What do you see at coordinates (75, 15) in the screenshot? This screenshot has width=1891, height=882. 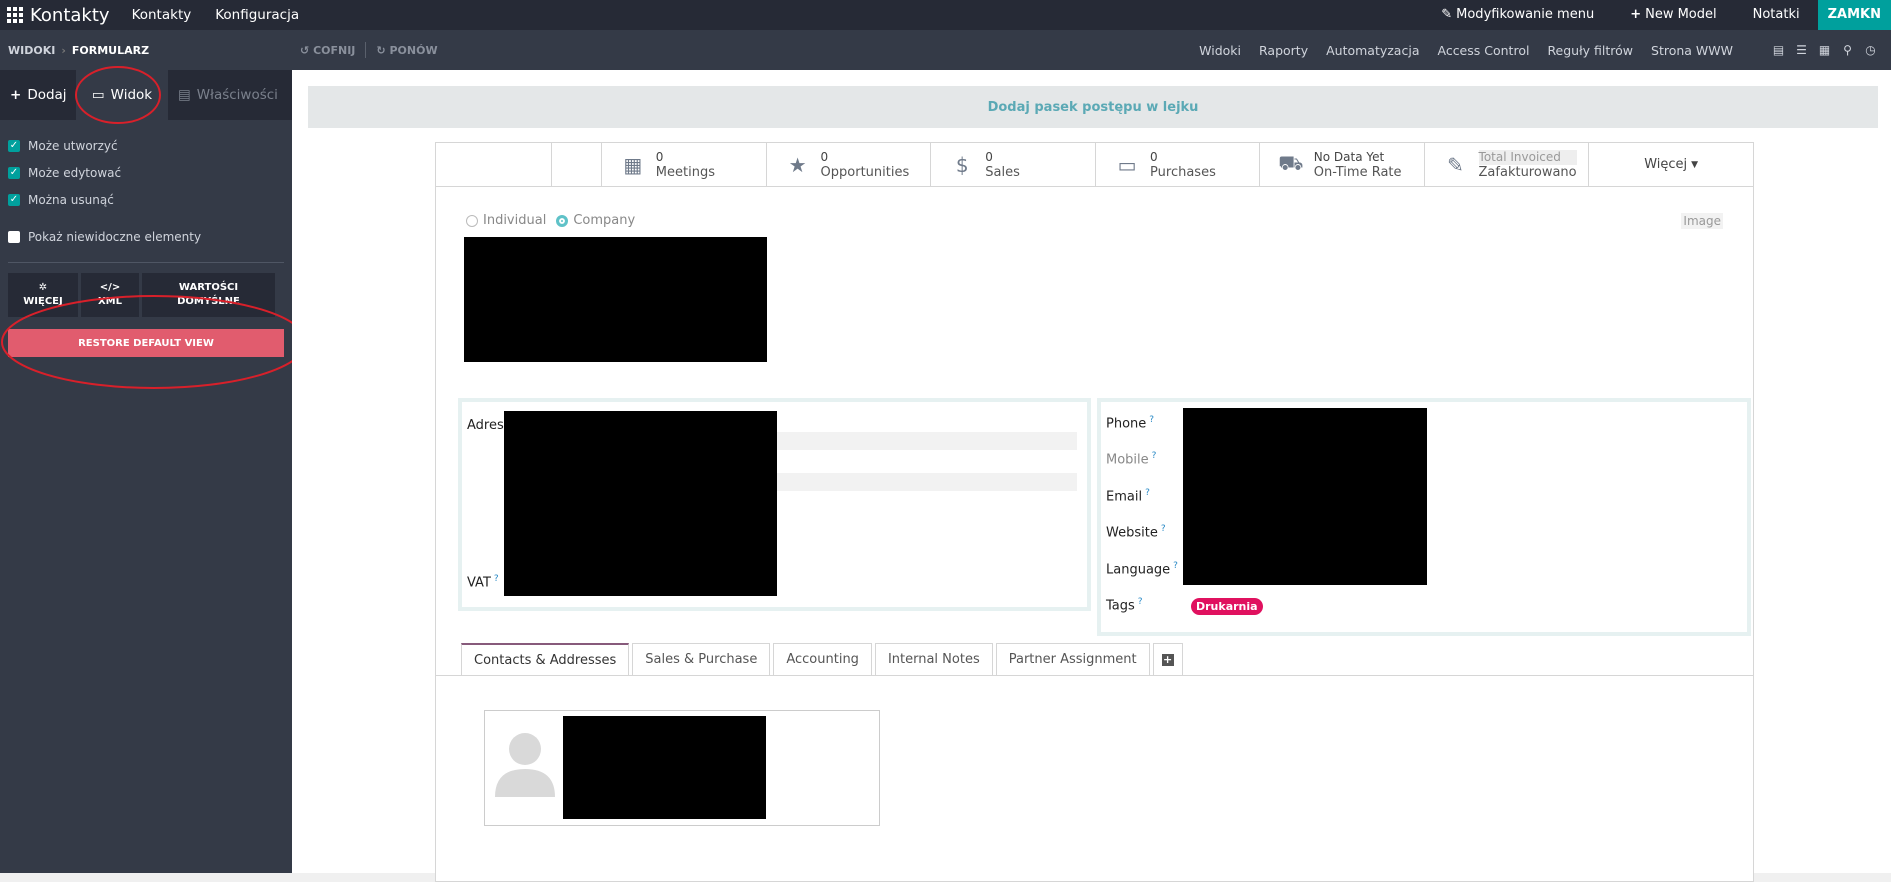 I see `app-title: Kontakty` at bounding box center [75, 15].